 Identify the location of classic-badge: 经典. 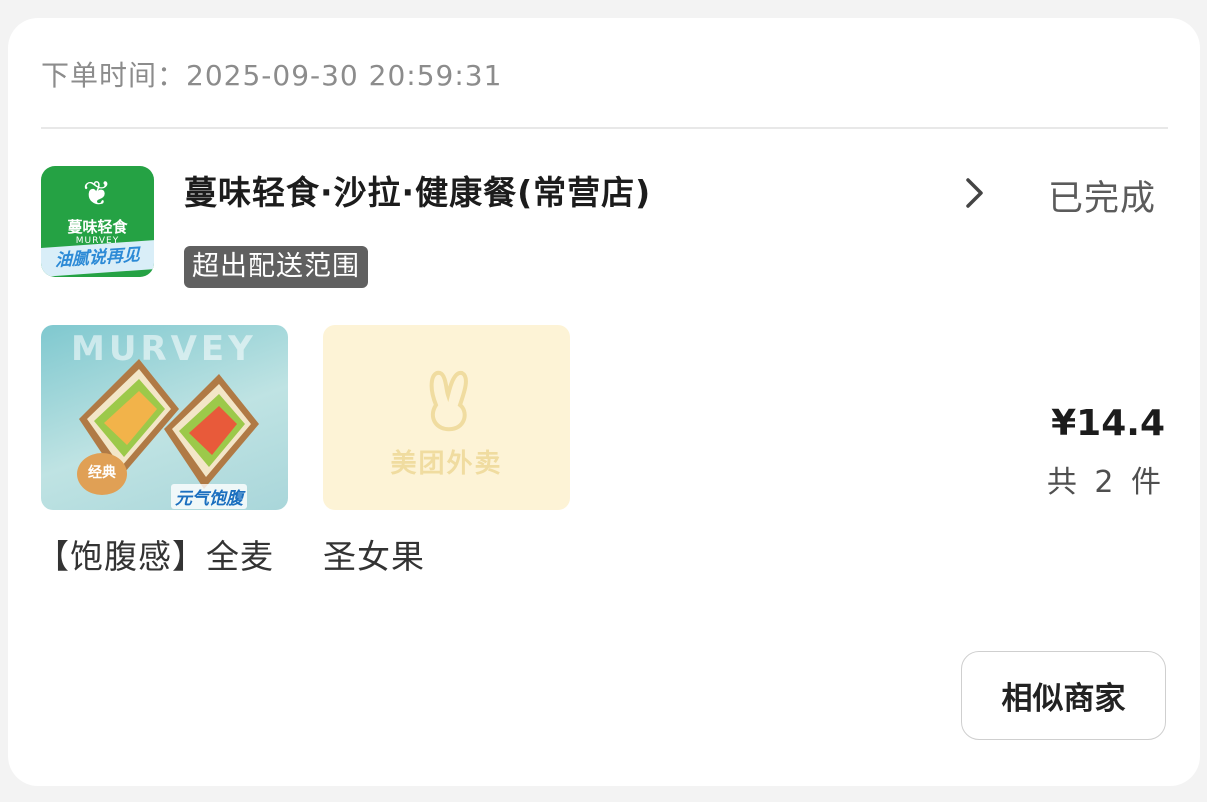
(102, 474).